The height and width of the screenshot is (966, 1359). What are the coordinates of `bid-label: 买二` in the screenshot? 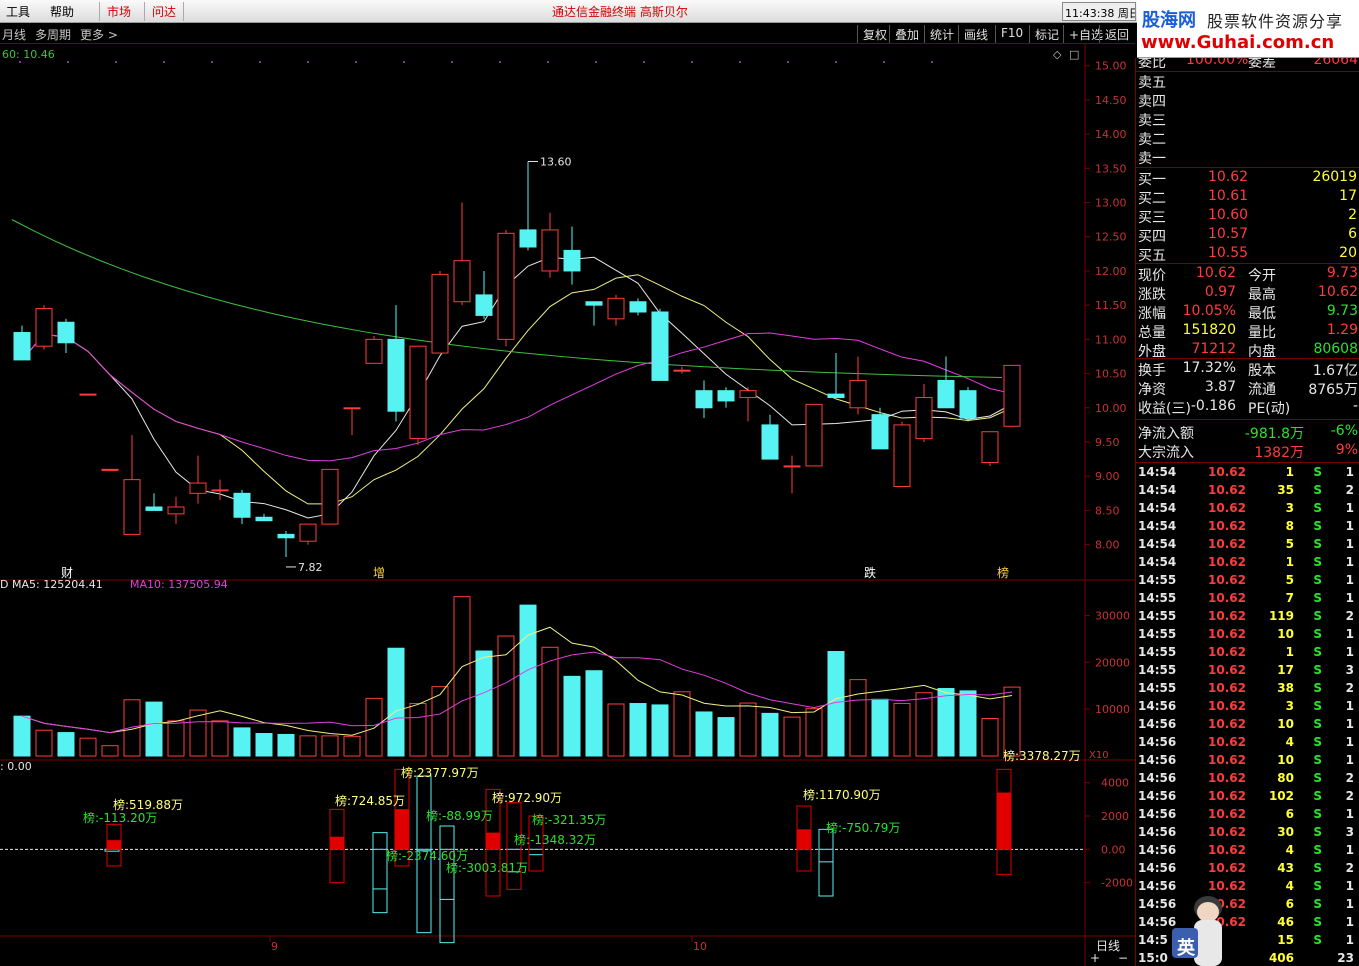 It's located at (1152, 199).